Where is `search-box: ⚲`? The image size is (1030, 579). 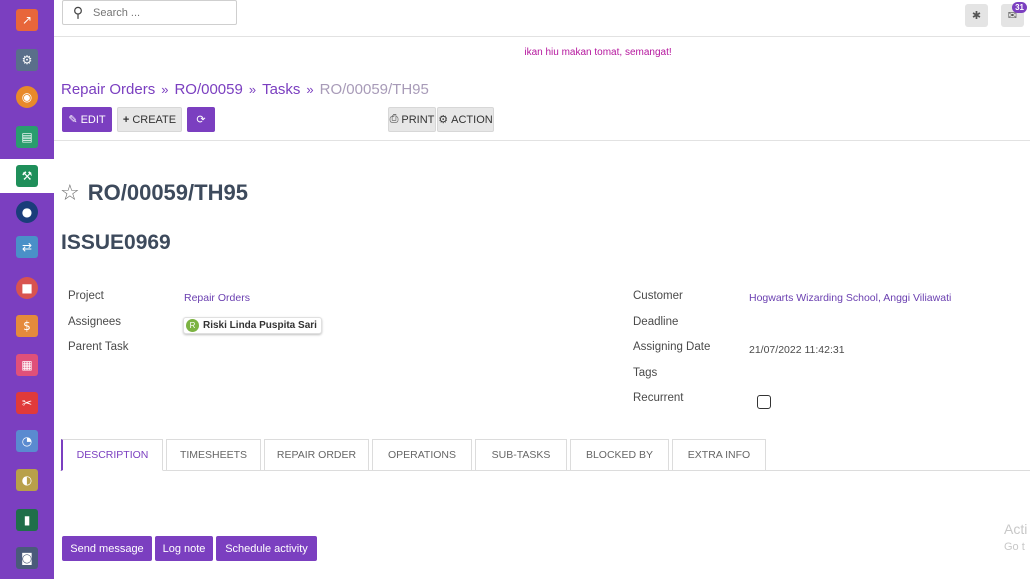
search-box: ⚲ is located at coordinates (149, 12).